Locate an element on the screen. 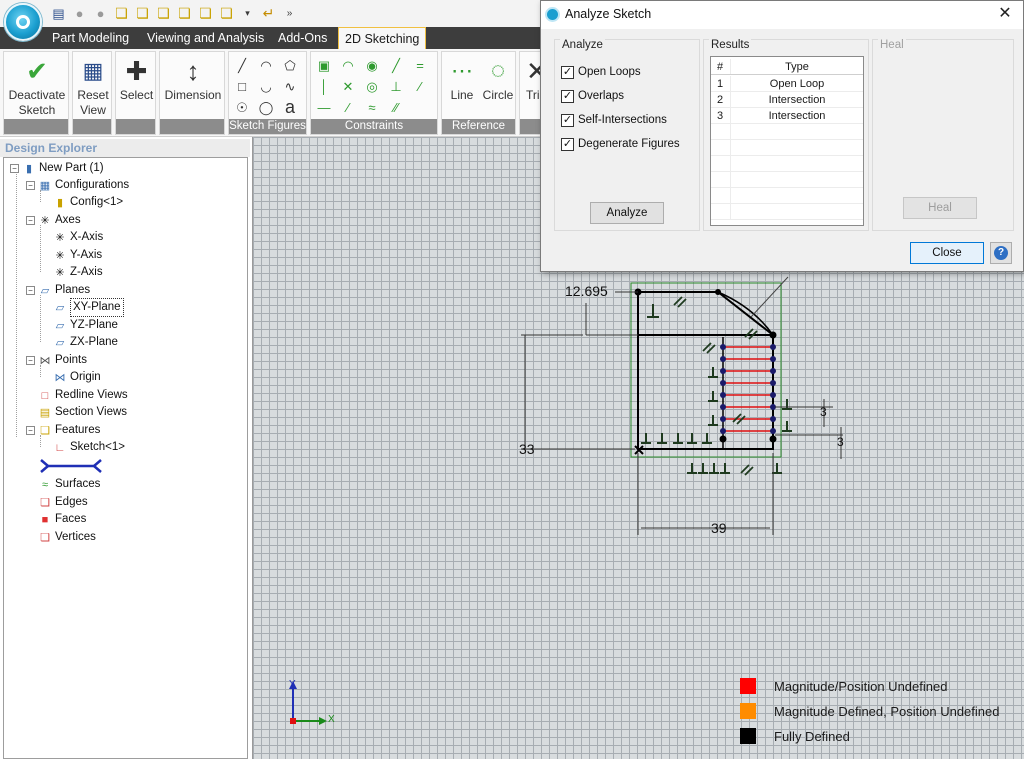 The height and width of the screenshot is (759, 1024). table-row: 1 Open Loop is located at coordinates (787, 84).